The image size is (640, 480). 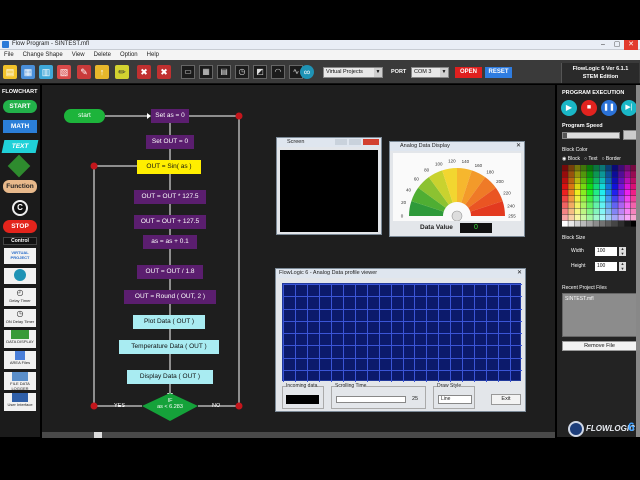 What do you see at coordinates (455, 399) in the screenshot?
I see `draw-style-select: Line` at bounding box center [455, 399].